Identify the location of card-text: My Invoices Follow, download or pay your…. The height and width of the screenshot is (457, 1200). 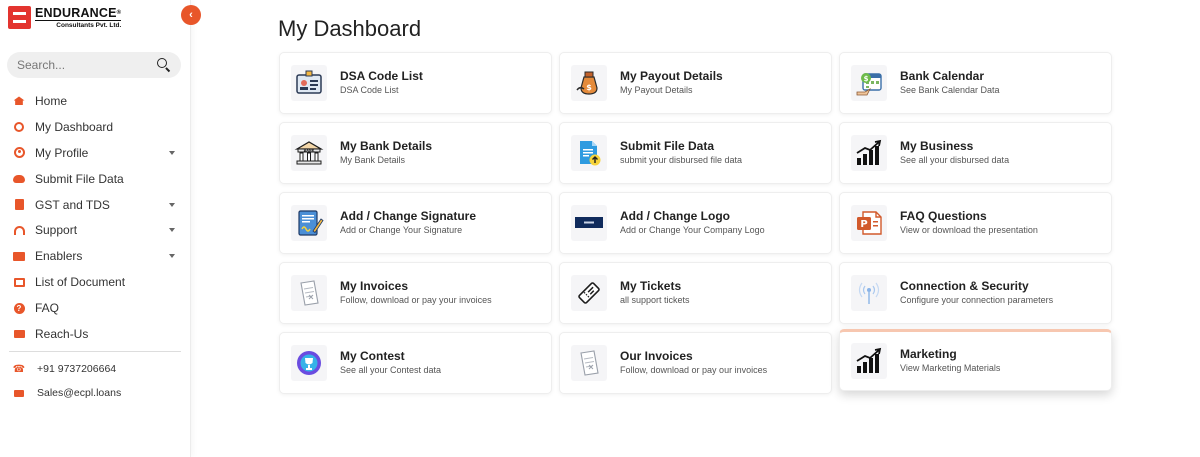
(416, 293).